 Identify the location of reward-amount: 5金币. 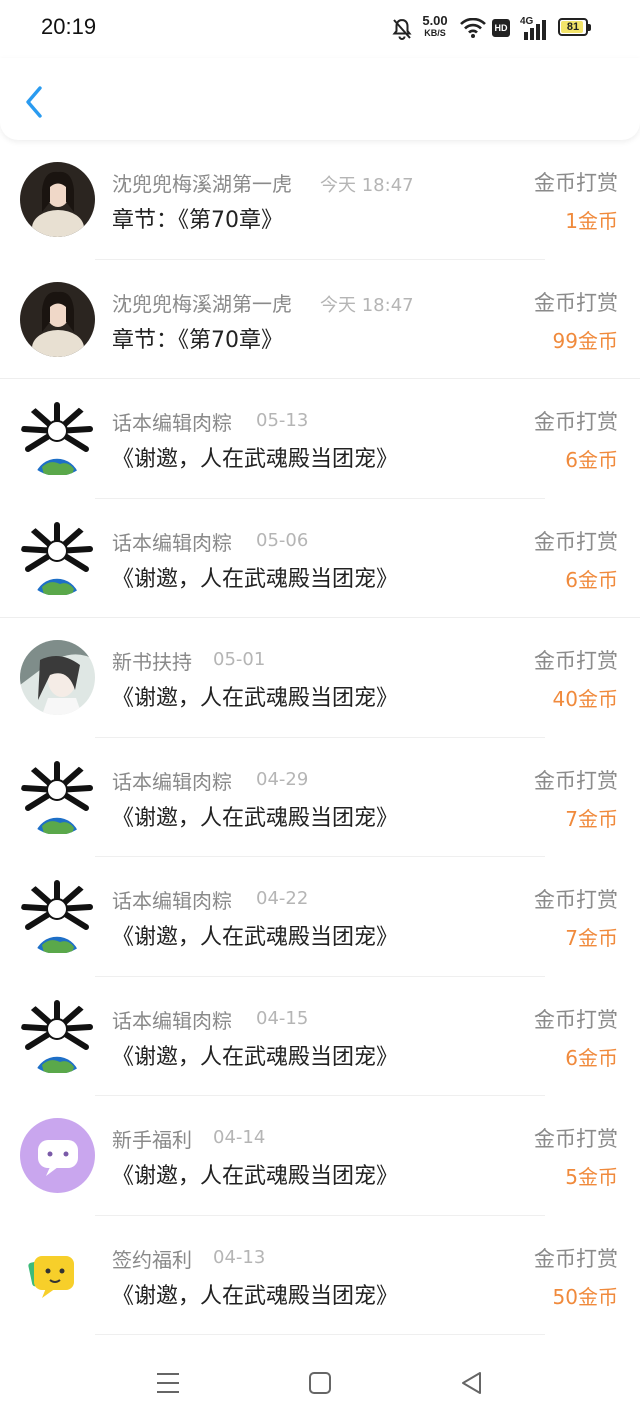
(591, 1177).